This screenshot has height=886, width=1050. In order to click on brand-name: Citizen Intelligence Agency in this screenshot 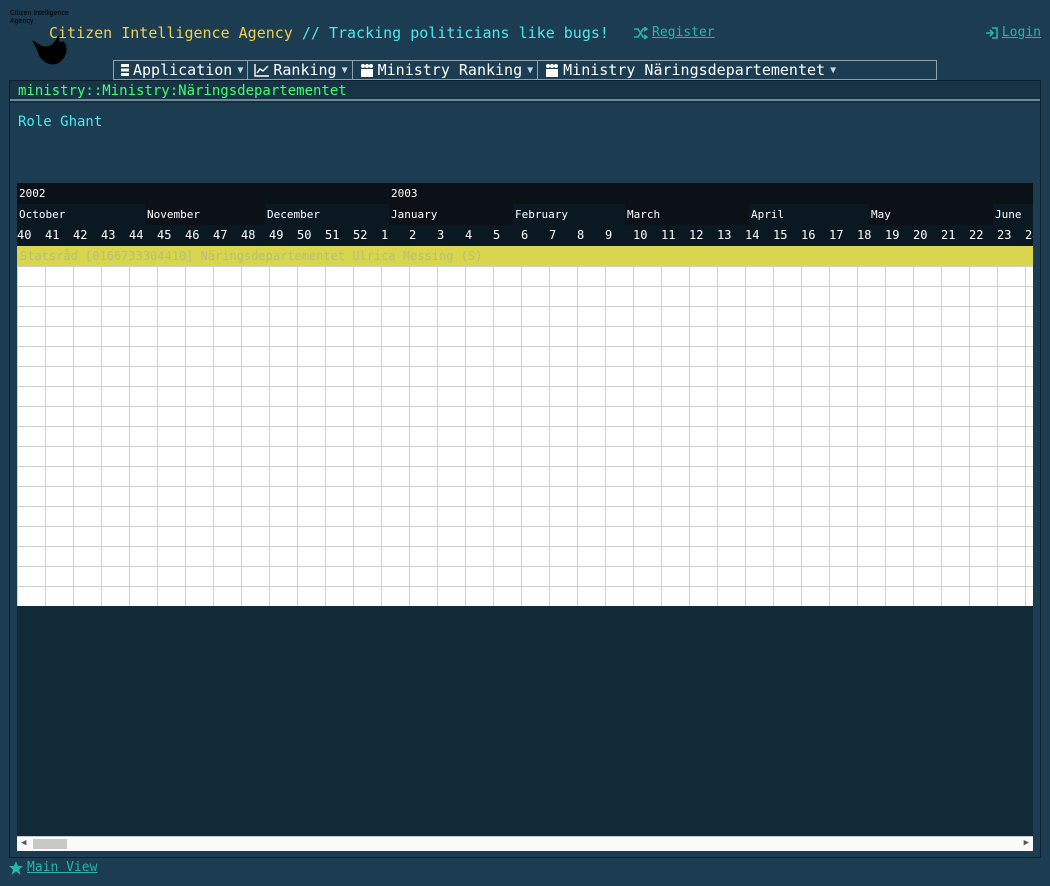, I will do `click(171, 33)`.